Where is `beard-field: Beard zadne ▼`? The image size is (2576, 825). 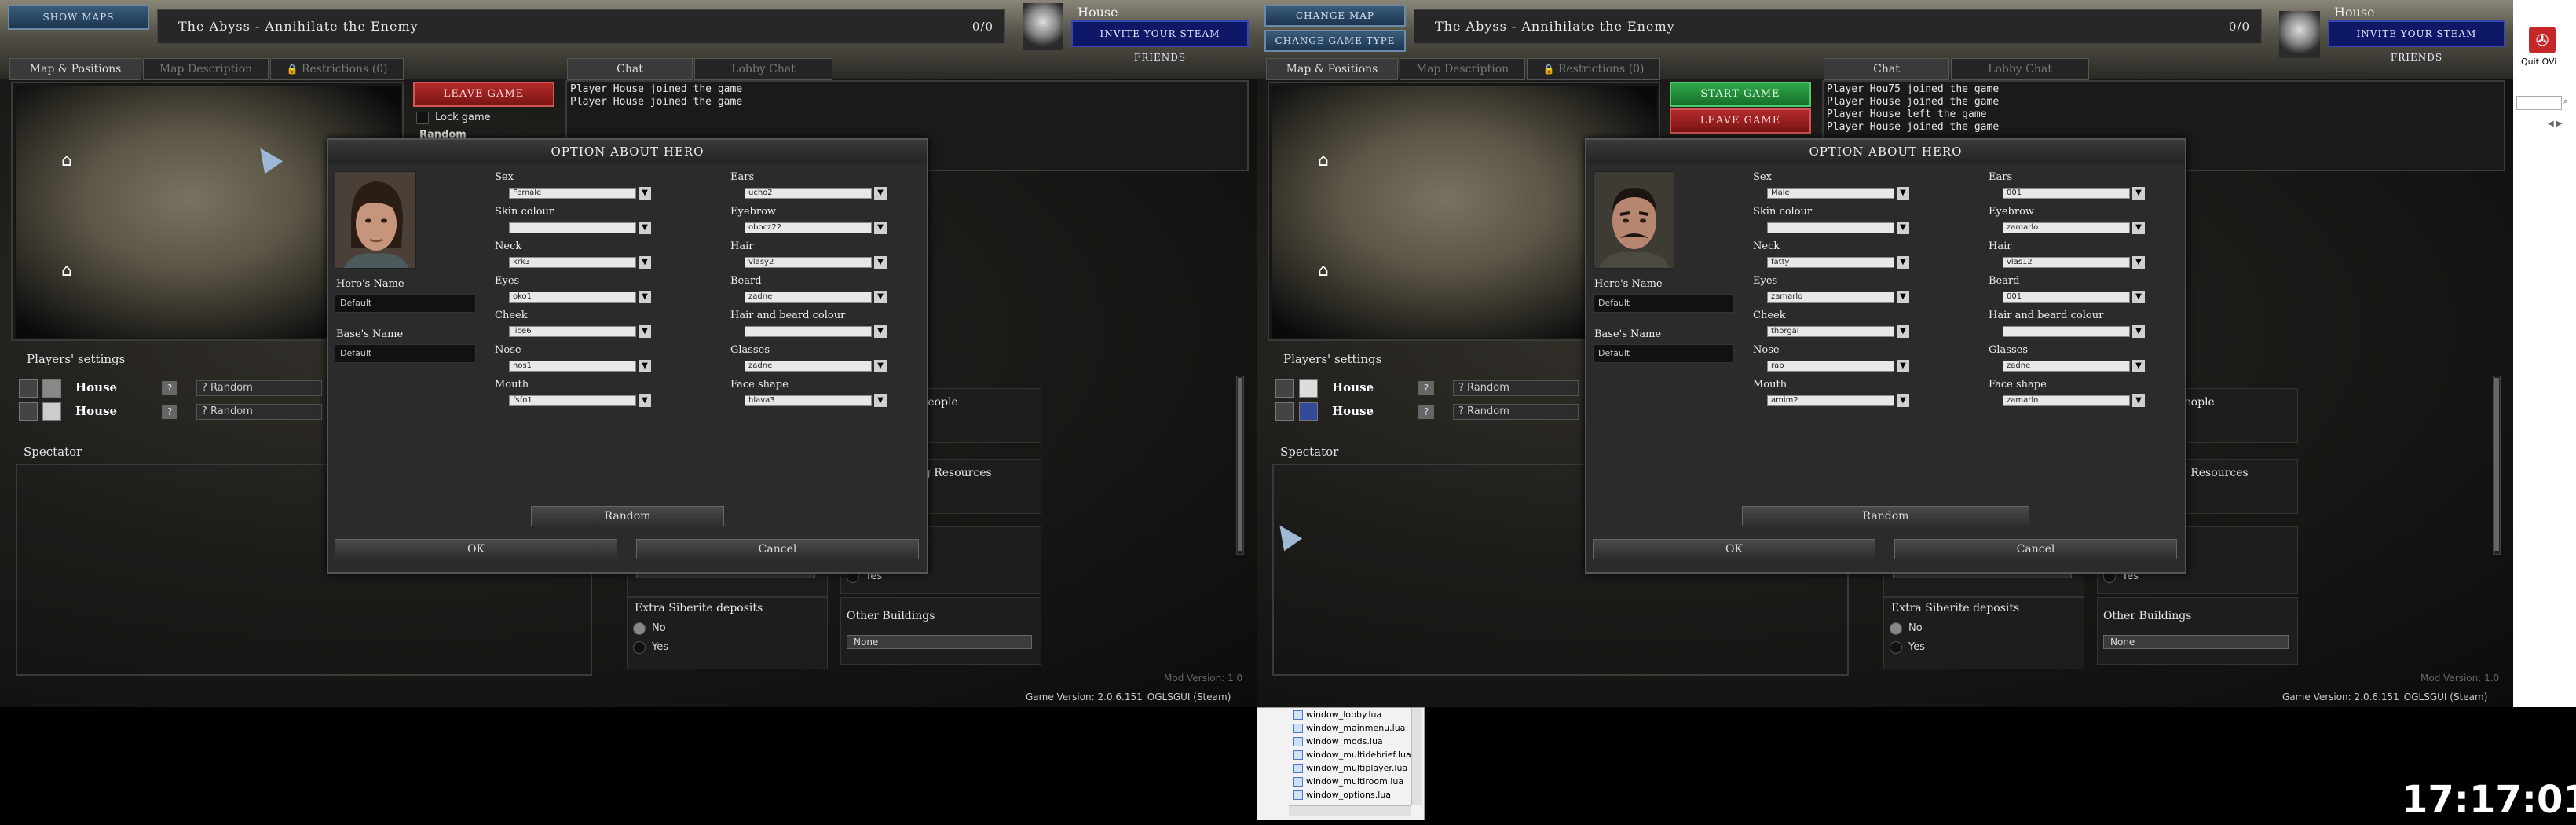 beard-field: Beard zadne ▼ is located at coordinates (813, 290).